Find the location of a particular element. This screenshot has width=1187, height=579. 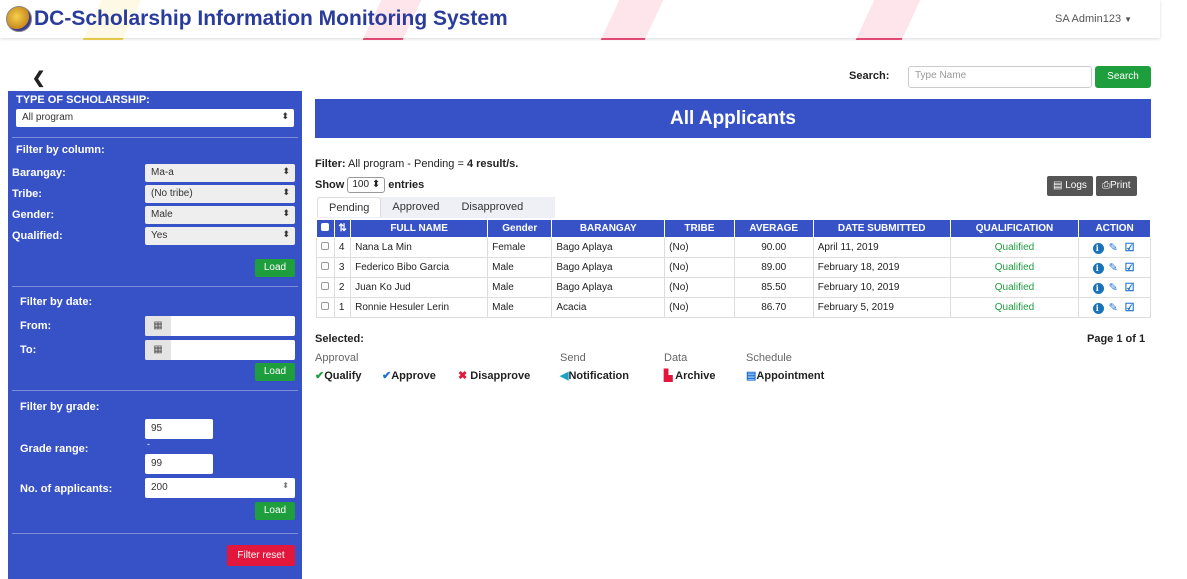

select-all-header is located at coordinates (325, 228).